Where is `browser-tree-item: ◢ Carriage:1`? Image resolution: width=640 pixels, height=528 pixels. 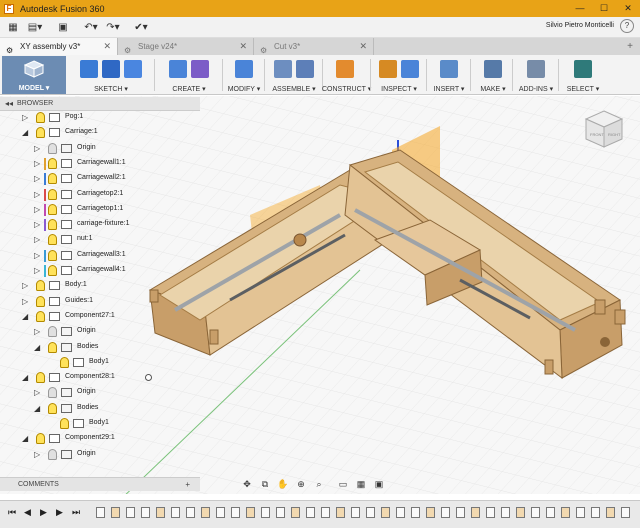
browser-tree-item: ◢ Carriage:1 is located at coordinates (100, 133).